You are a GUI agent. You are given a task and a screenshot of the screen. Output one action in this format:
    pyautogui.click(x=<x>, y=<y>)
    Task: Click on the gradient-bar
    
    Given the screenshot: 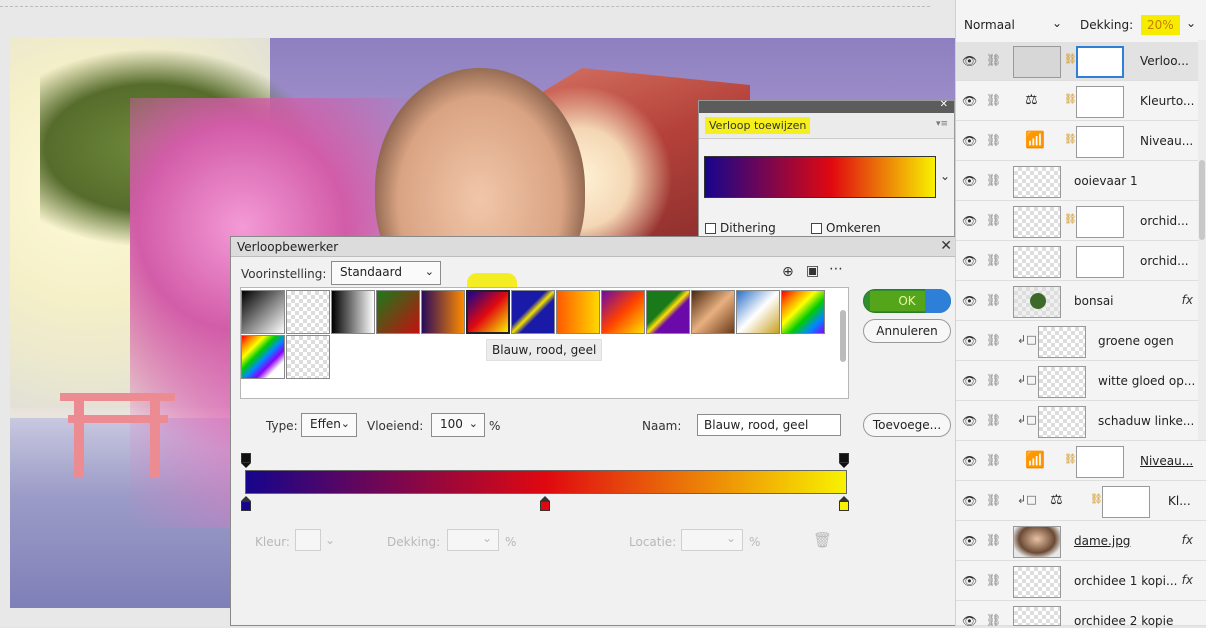 What is the action you would take?
    pyautogui.click(x=546, y=482)
    